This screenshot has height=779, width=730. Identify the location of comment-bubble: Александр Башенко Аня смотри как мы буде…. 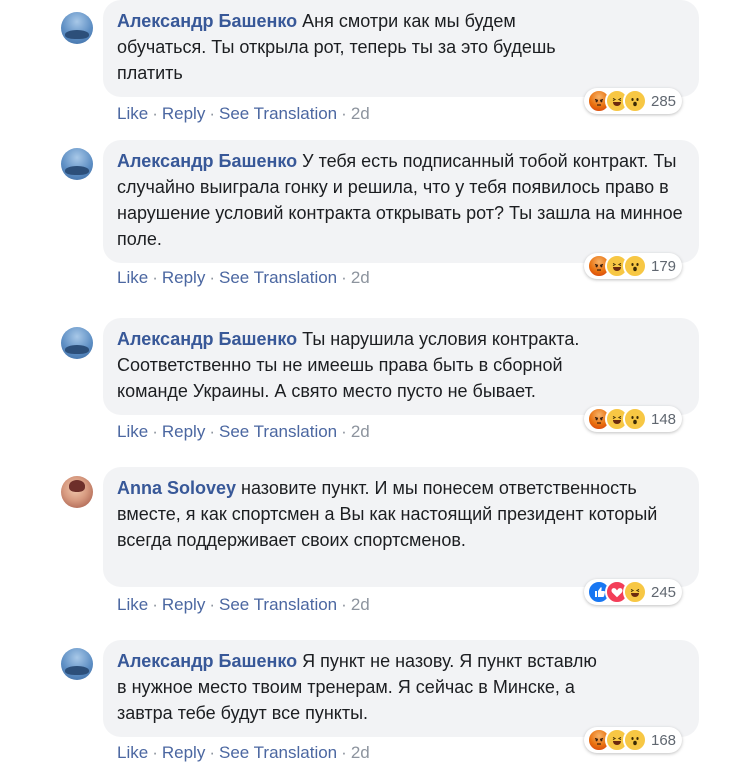
(401, 48).